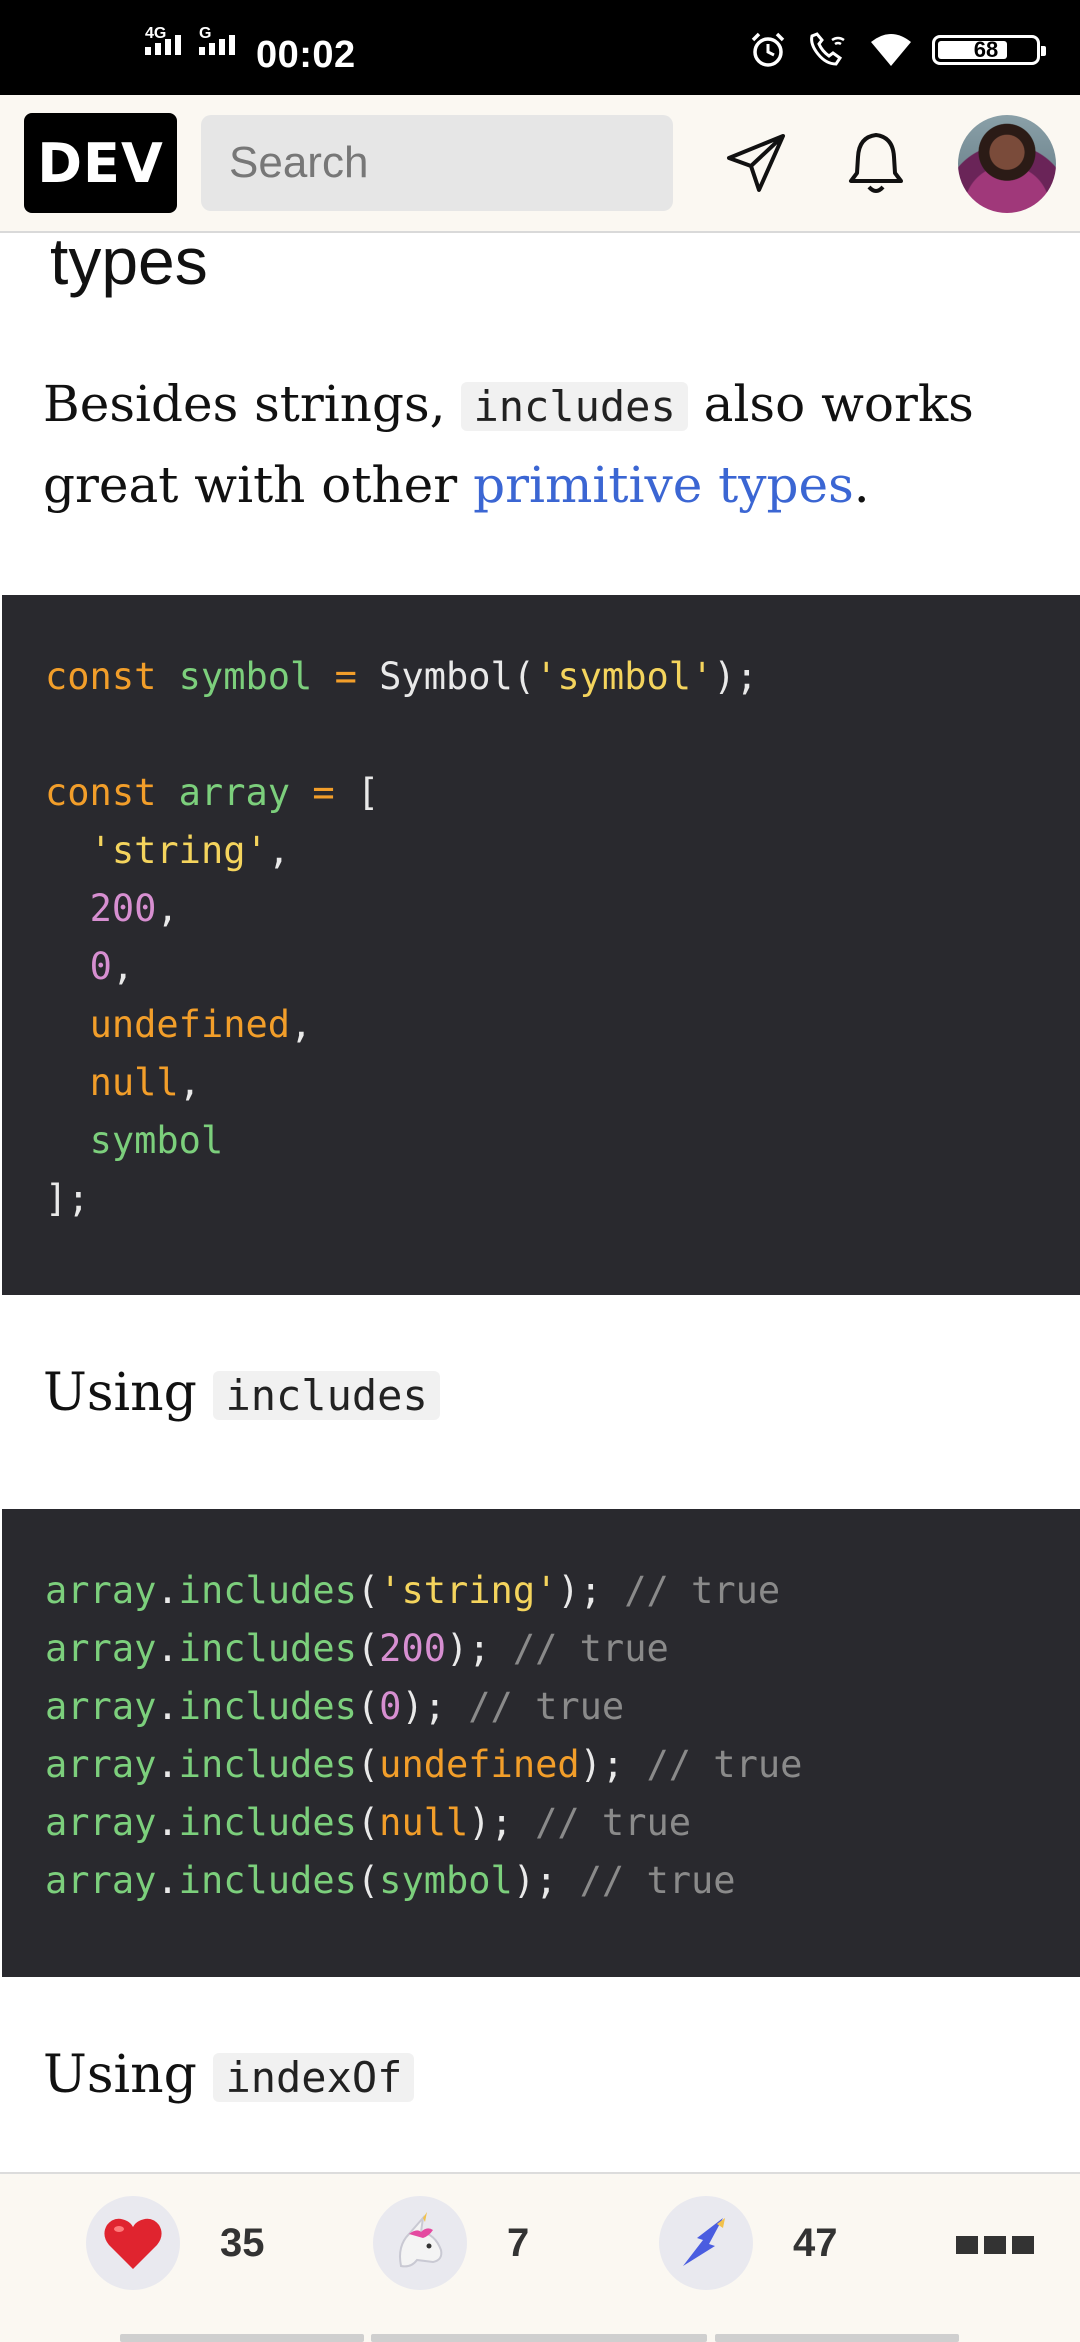 This screenshot has width=1080, height=2342. I want to click on code-line: array.includes(null); // true, so click(368, 1822).